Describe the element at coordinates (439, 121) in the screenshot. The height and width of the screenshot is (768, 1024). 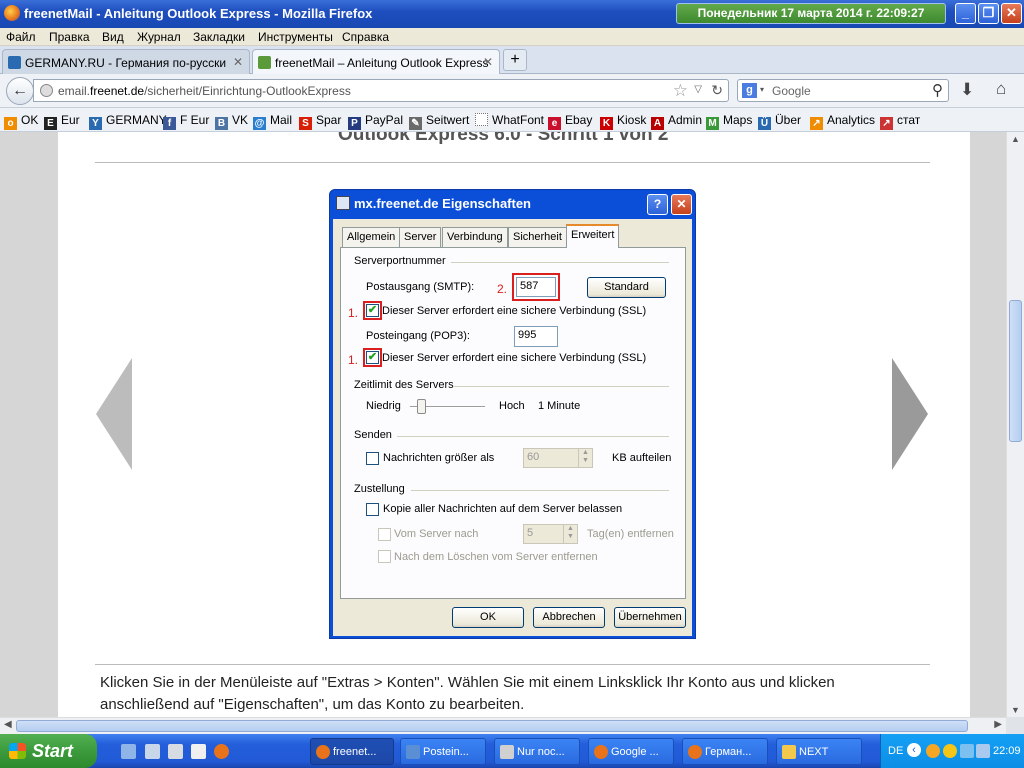
I see `bookmark-seitwert: ✎ Seitwert` at that location.